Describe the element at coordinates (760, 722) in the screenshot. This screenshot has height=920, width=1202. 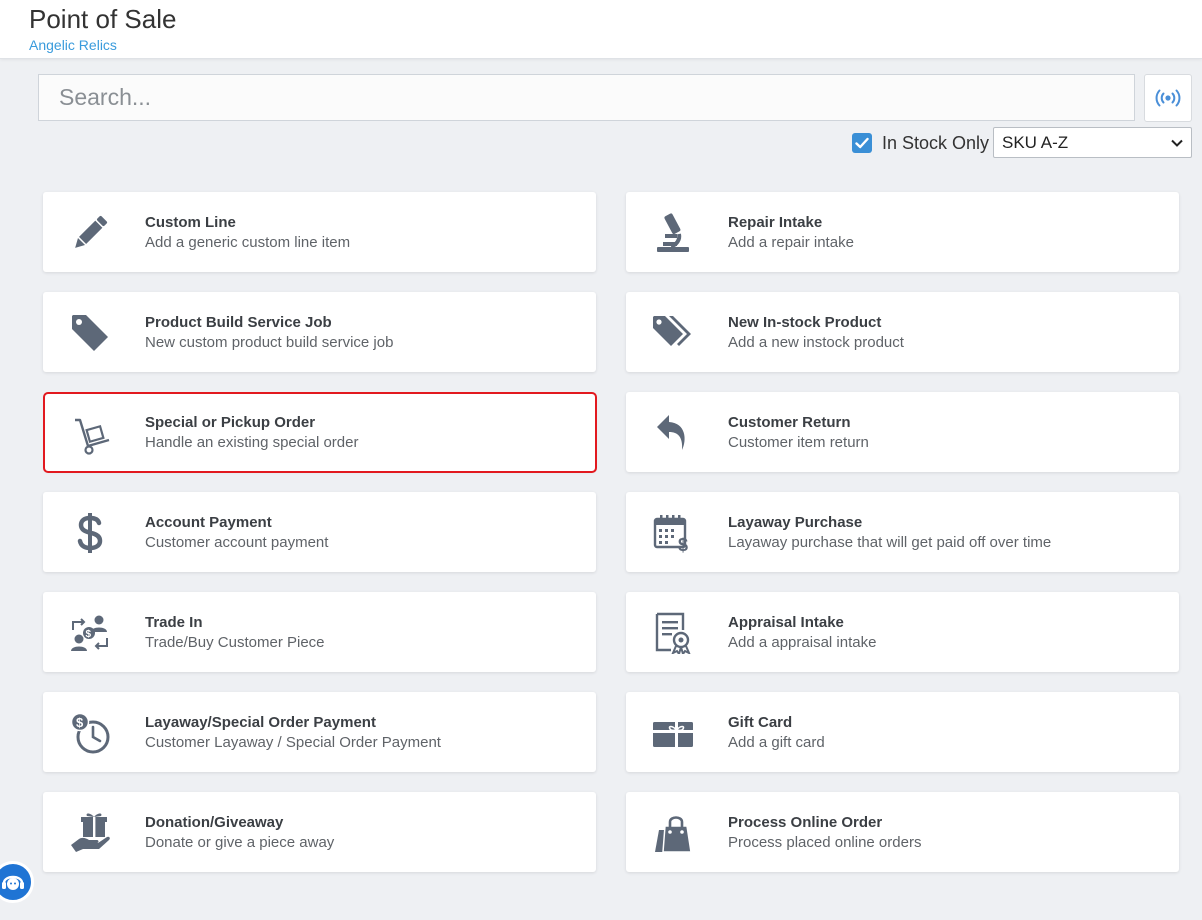
I see `card-title: Gift Card` at that location.